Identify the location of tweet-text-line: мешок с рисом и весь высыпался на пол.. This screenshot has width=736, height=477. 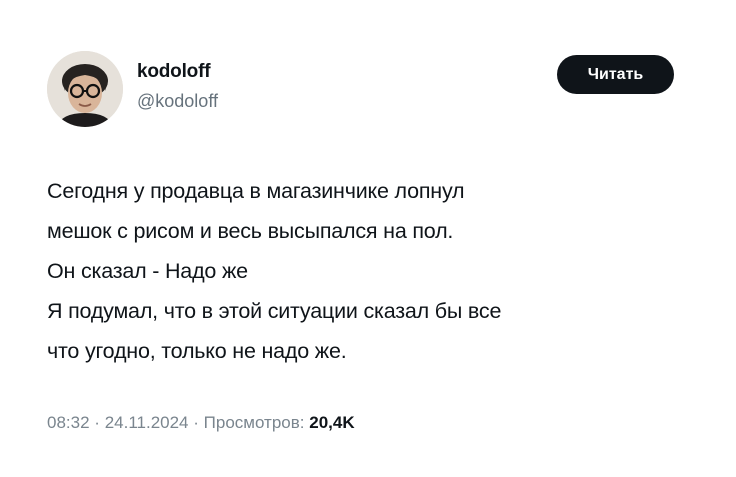
(250, 231).